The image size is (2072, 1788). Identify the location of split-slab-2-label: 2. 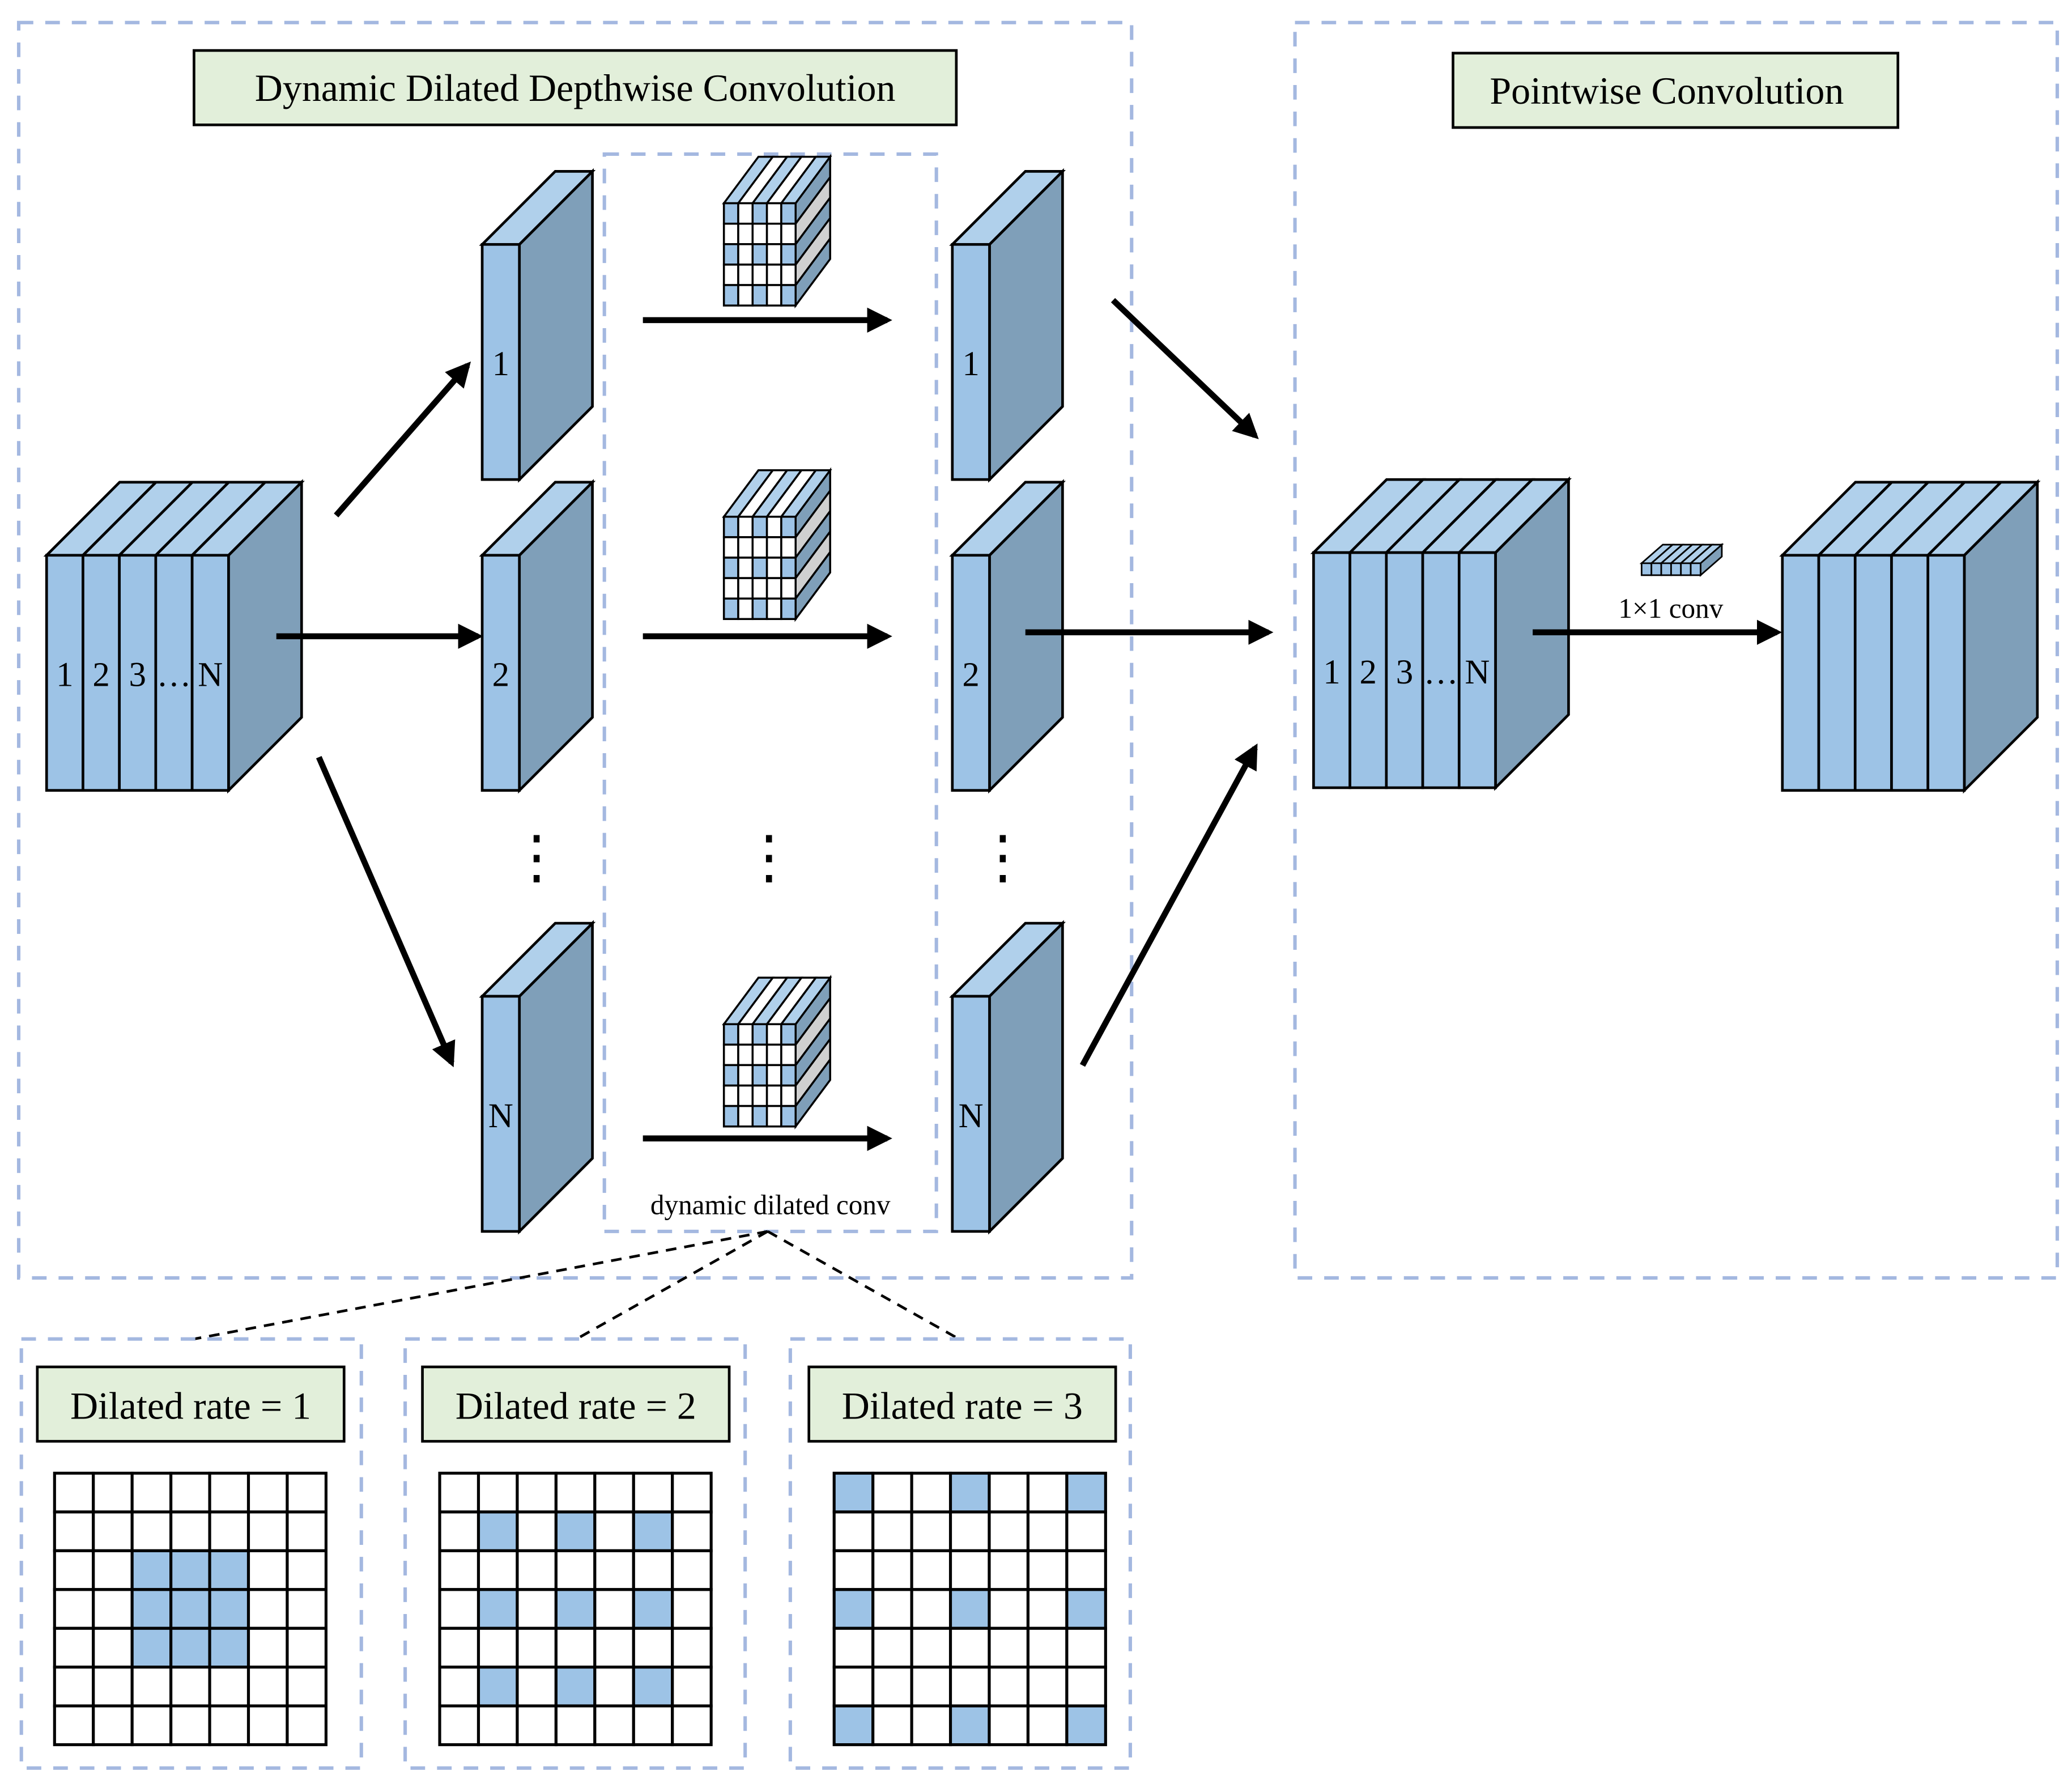
(501, 675).